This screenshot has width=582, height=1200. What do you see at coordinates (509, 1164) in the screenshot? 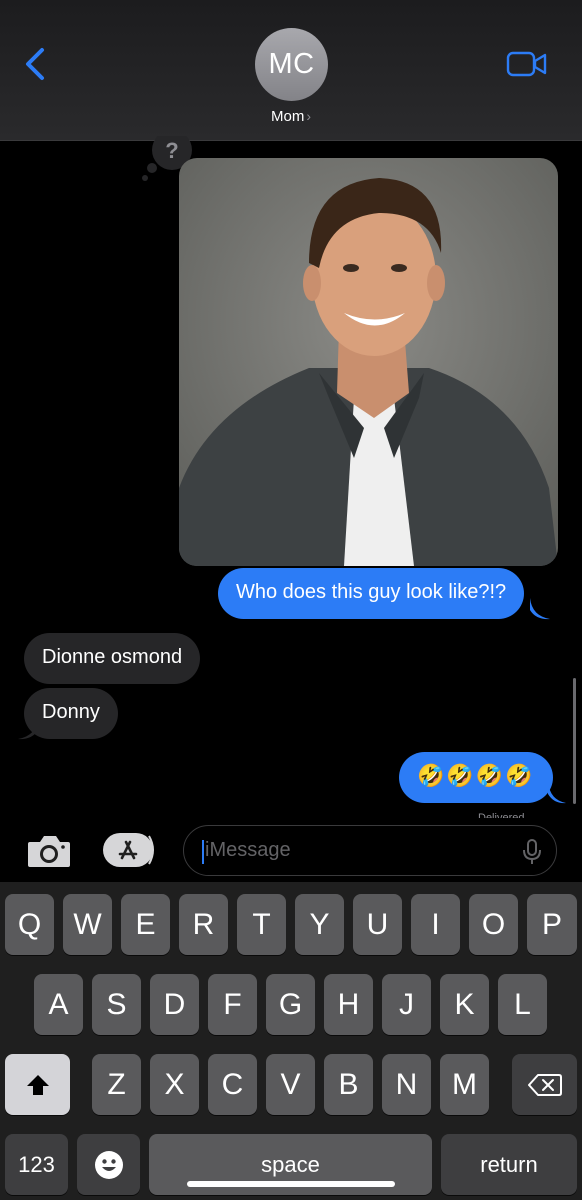
I see `return-key: return` at bounding box center [509, 1164].